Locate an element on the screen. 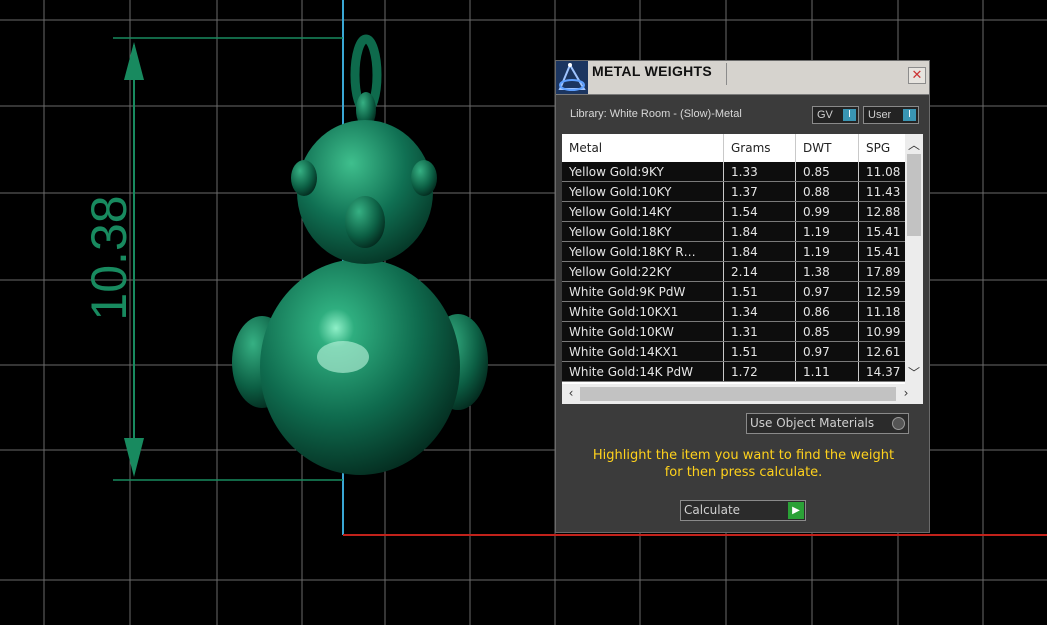  cell-grams: 1.34 is located at coordinates (759, 311).